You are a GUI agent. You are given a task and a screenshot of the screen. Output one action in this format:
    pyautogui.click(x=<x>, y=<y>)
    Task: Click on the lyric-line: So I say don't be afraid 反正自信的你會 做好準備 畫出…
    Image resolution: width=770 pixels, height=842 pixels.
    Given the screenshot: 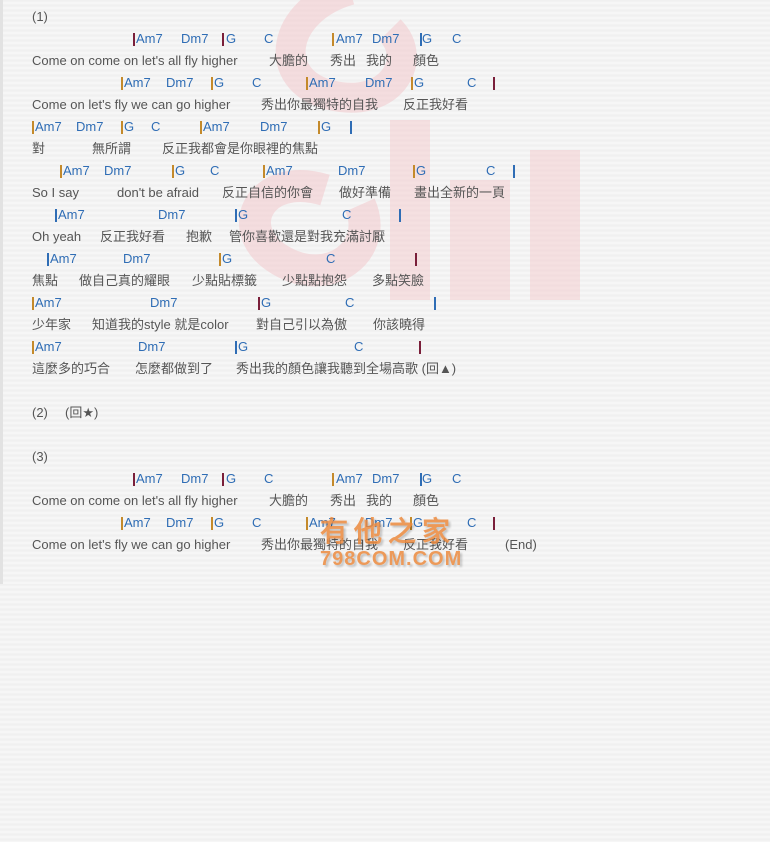 What is the action you would take?
    pyautogui.click(x=268, y=193)
    